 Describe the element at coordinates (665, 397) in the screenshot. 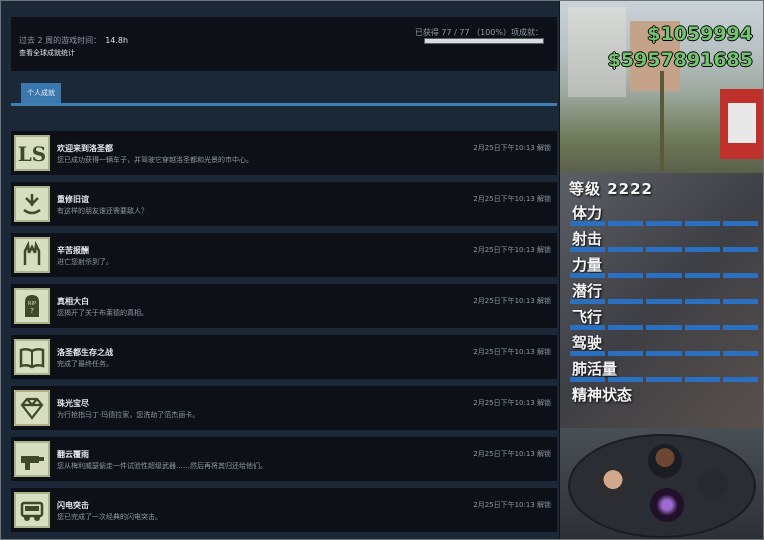

I see `stat-row: 精神状态` at that location.